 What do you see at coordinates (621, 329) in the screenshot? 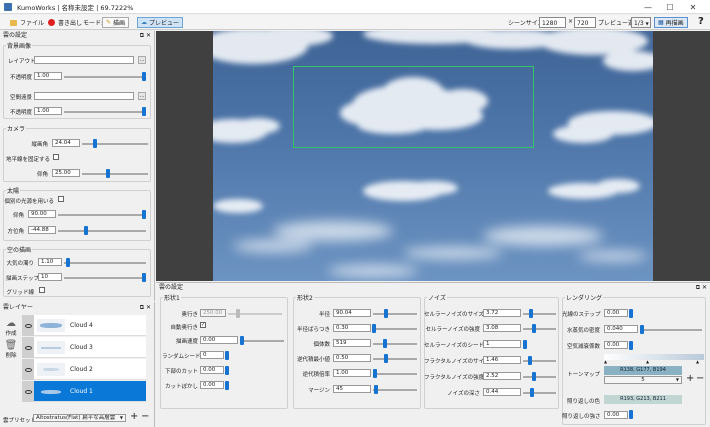
I see `vapor-density-input: 0.040` at bounding box center [621, 329].